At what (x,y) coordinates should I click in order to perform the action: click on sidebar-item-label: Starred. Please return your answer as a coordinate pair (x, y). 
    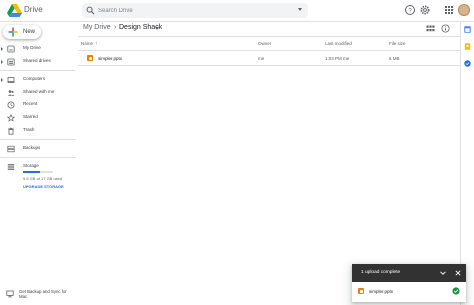
    Looking at the image, I should click on (30, 116).